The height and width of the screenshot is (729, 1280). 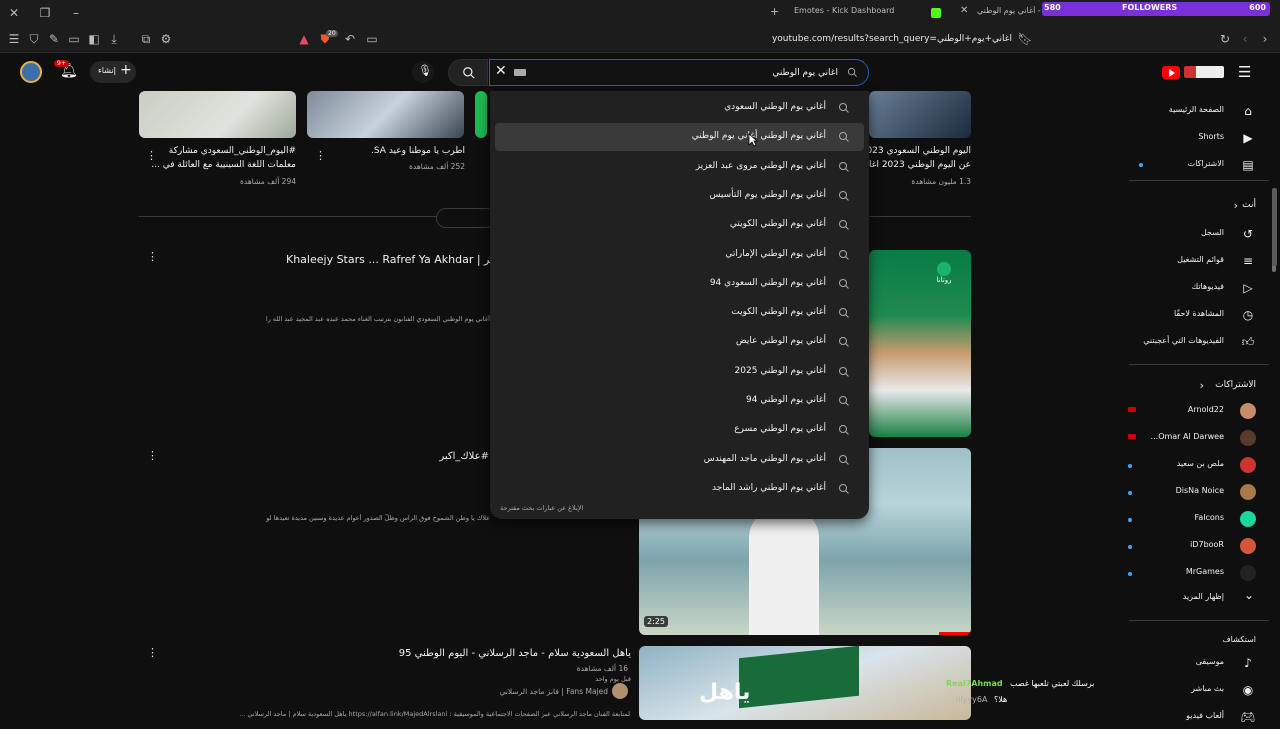 I want to click on sidebar-item-watch-later-icon: المشاهدة لاحقًا ◷, so click(x=1192, y=316).